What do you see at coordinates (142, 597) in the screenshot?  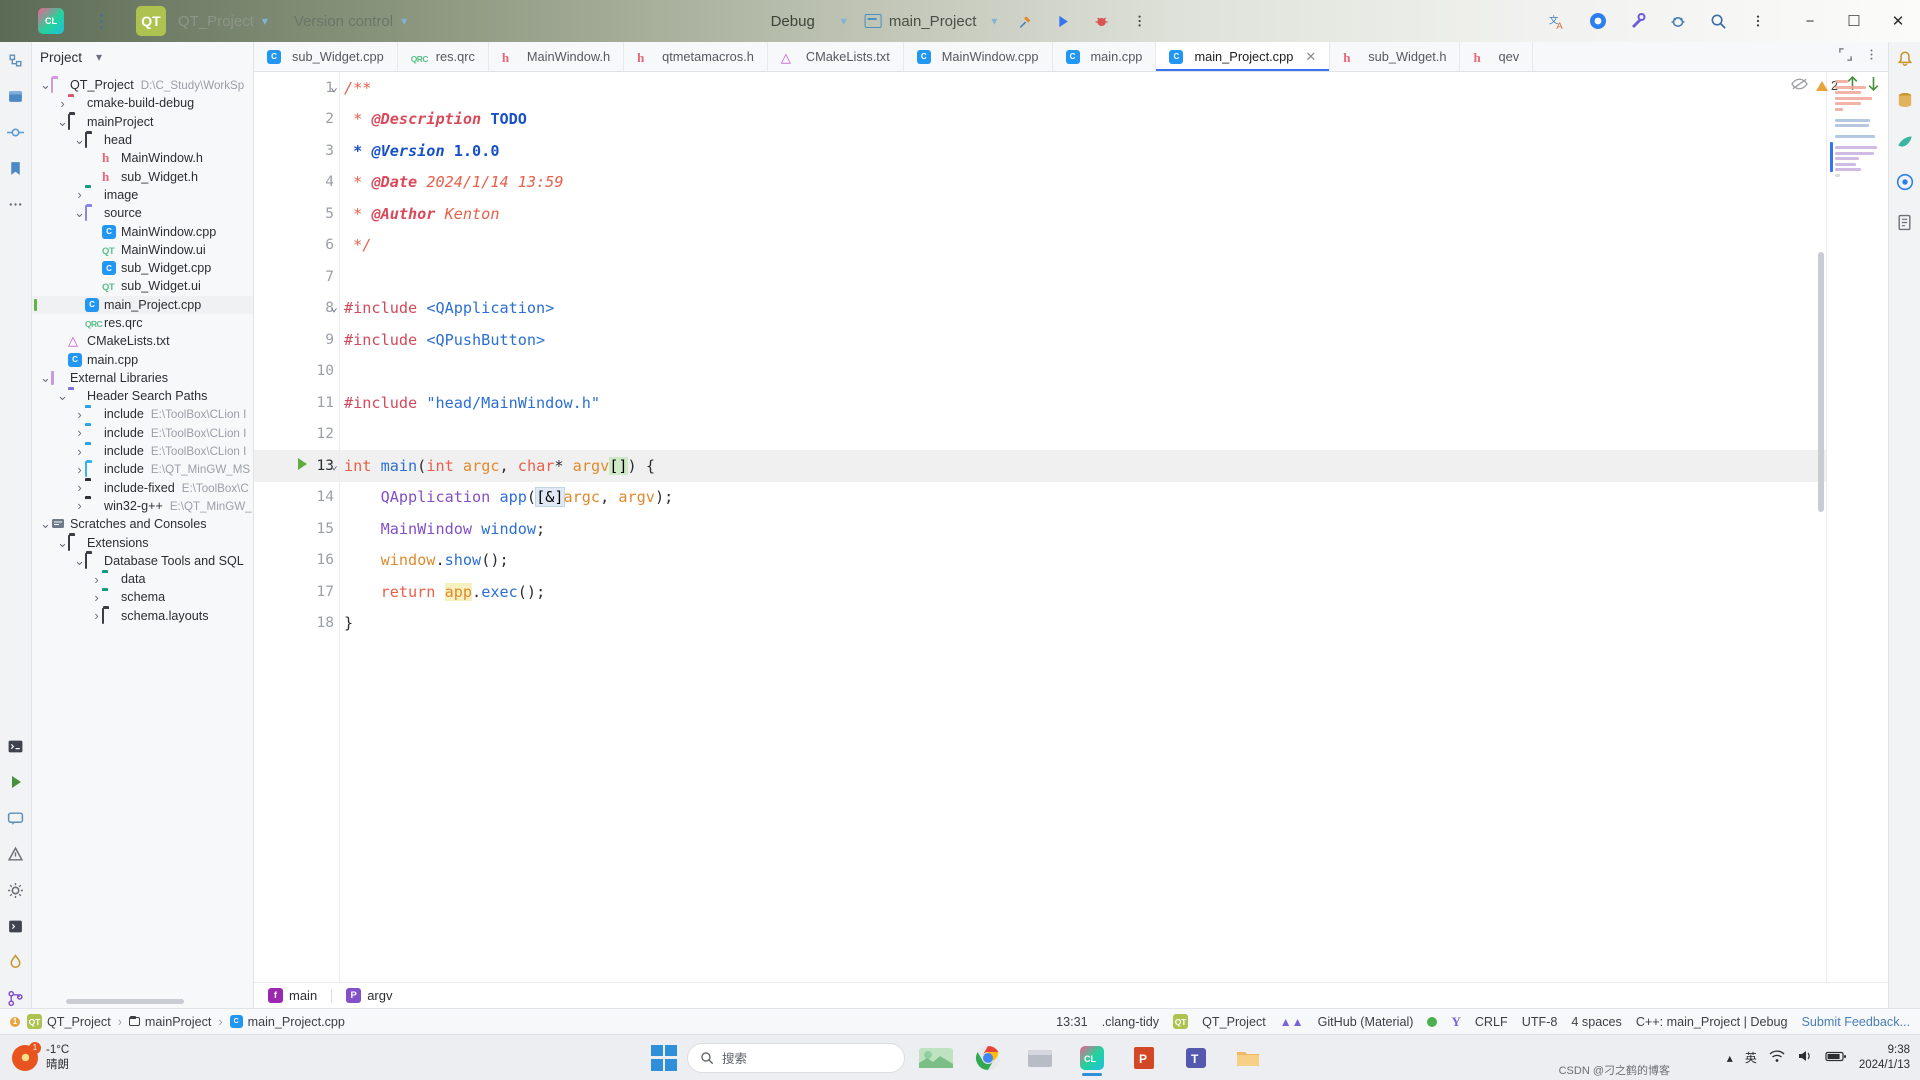 I see `tree-row: › schema` at bounding box center [142, 597].